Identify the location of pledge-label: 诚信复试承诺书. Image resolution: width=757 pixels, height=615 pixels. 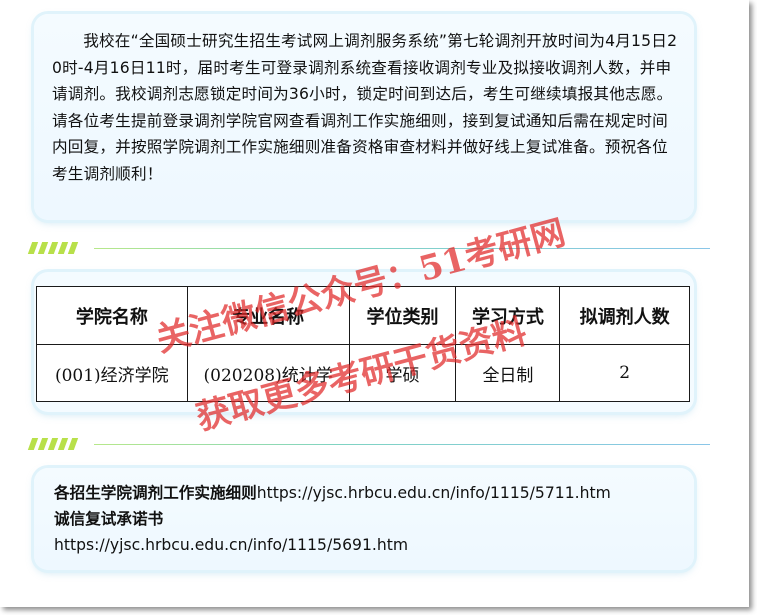
(109, 519).